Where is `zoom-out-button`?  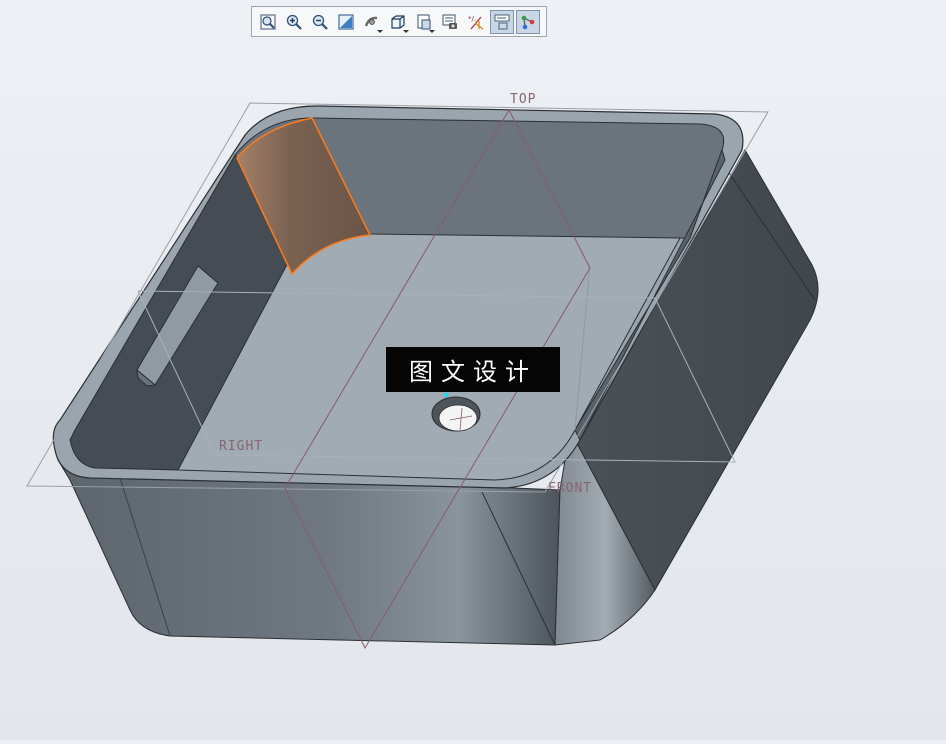 zoom-out-button is located at coordinates (320, 22).